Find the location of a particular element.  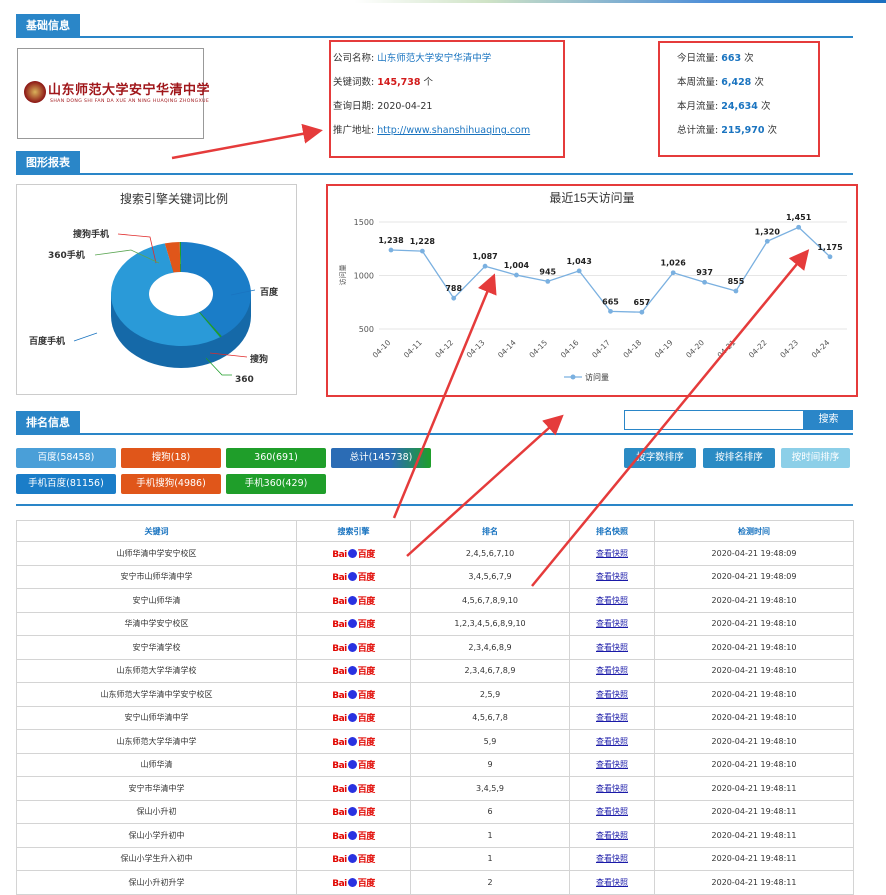

sort-by-rank-button: 按排名排序 is located at coordinates (739, 458).